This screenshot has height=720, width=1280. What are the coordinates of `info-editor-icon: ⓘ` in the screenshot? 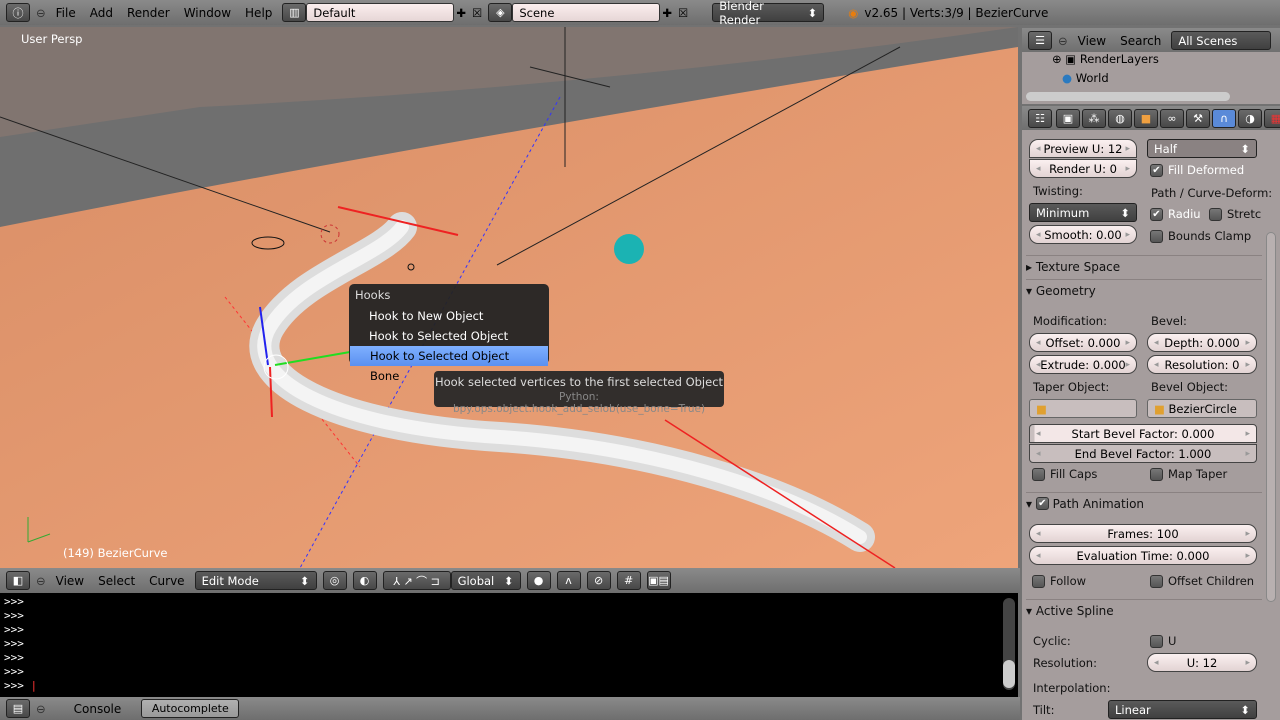 It's located at (18, 12).